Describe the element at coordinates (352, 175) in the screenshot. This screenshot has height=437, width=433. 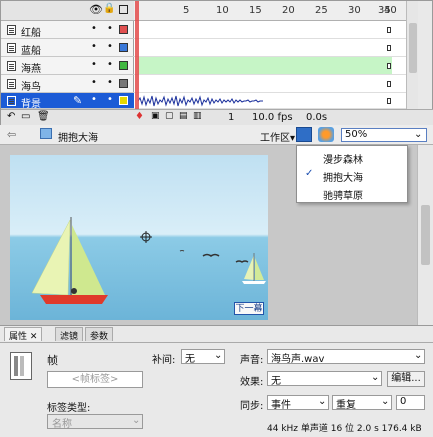
I see `menu-item-scene-selected: ✓ 拥抱大海` at that location.